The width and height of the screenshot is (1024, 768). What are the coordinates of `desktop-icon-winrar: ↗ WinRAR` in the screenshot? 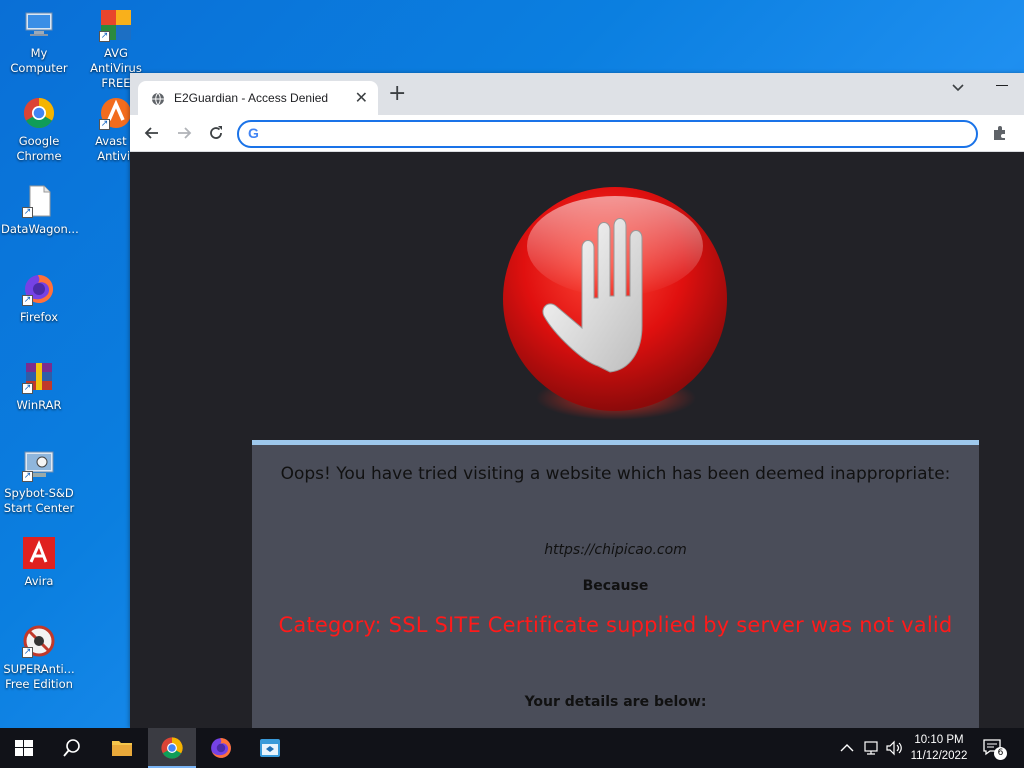 It's located at (39, 386).